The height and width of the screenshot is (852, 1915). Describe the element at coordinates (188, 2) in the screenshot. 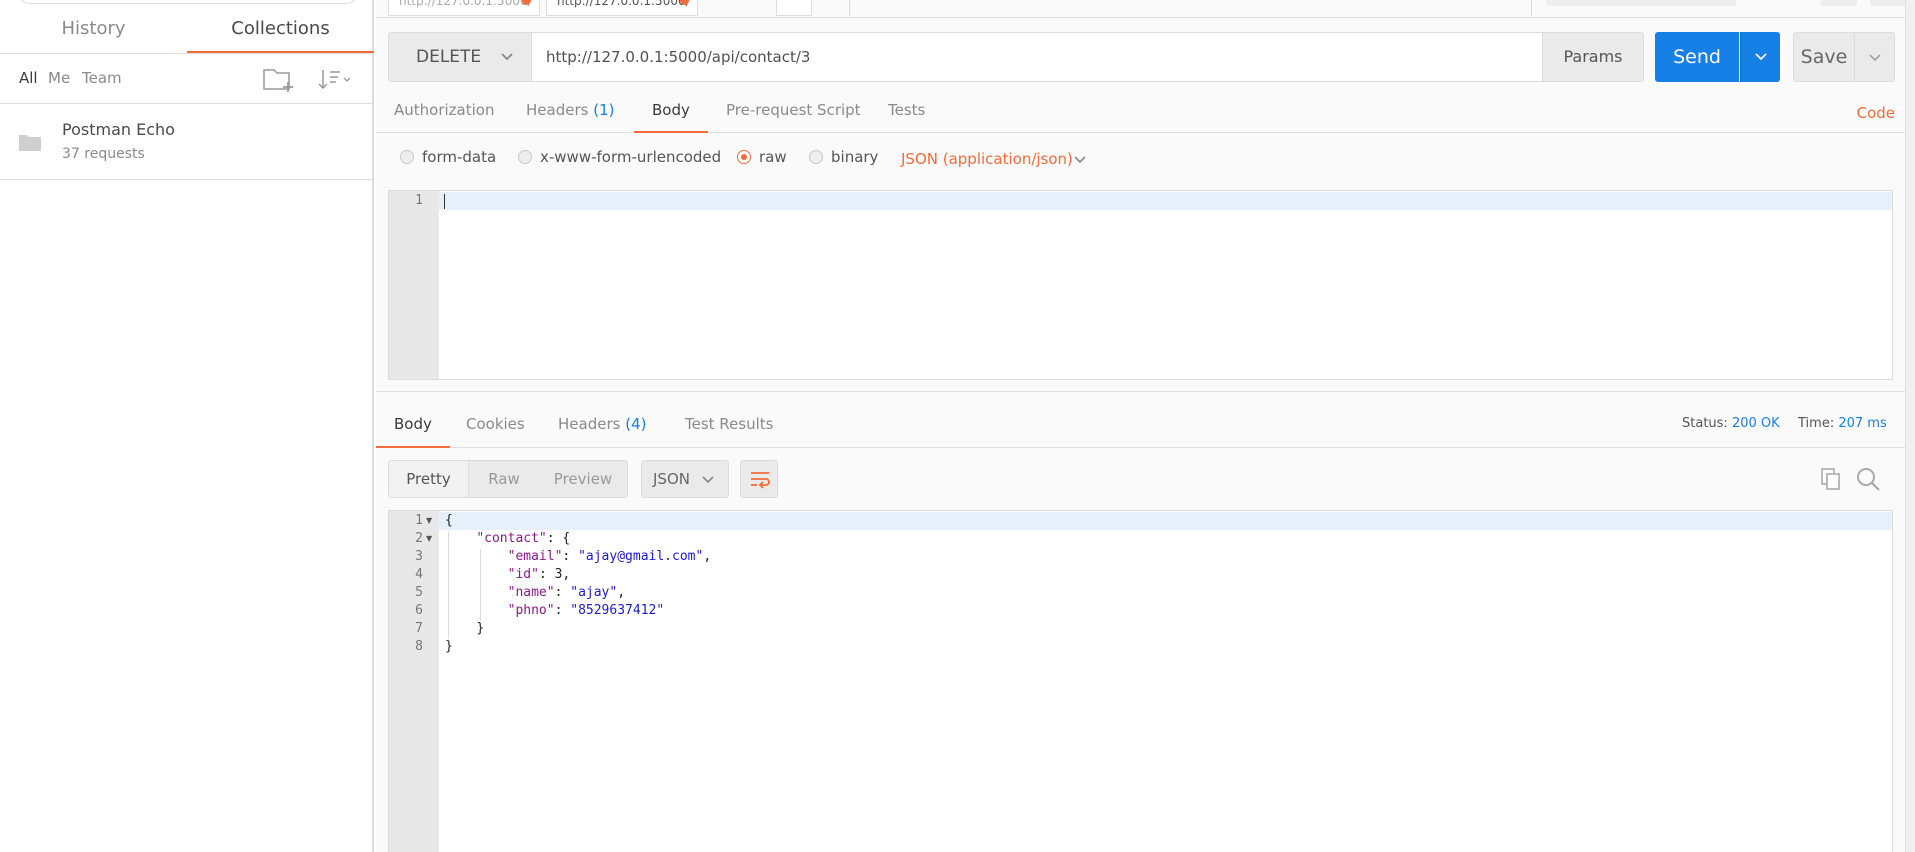

I see `sidebar-search-input` at that location.